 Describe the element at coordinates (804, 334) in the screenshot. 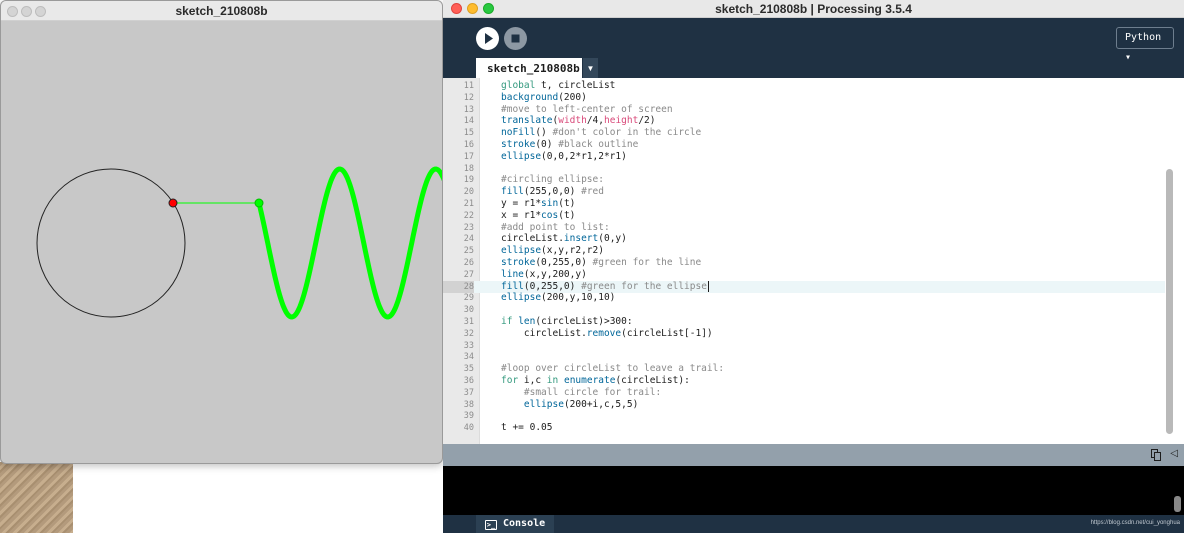

I see `code-line: 32 circleList.remove(circleList[-1])` at that location.